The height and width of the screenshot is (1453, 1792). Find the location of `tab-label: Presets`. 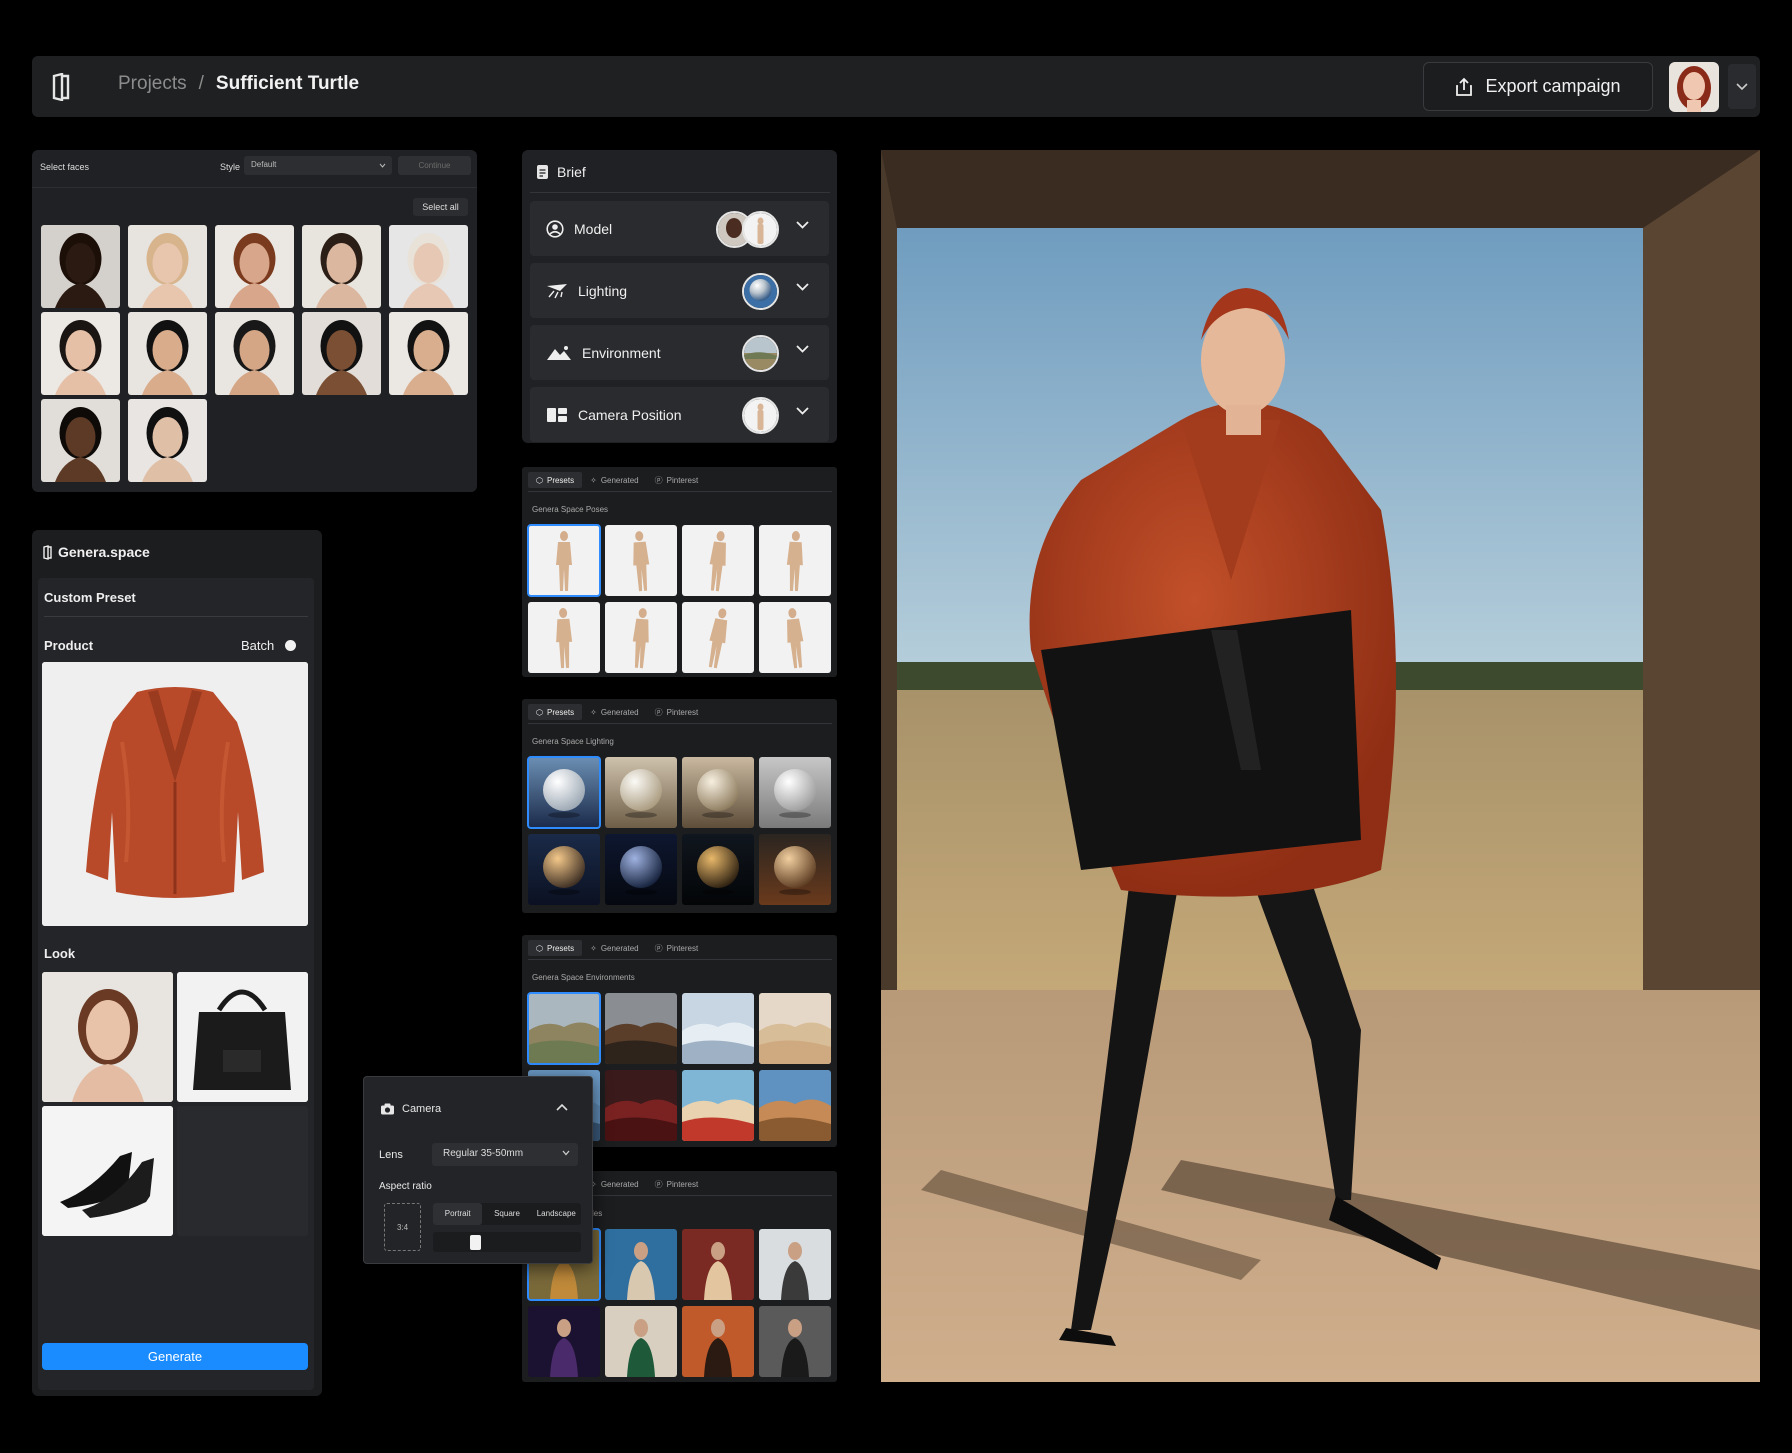

tab-label: Presets is located at coordinates (560, 948).